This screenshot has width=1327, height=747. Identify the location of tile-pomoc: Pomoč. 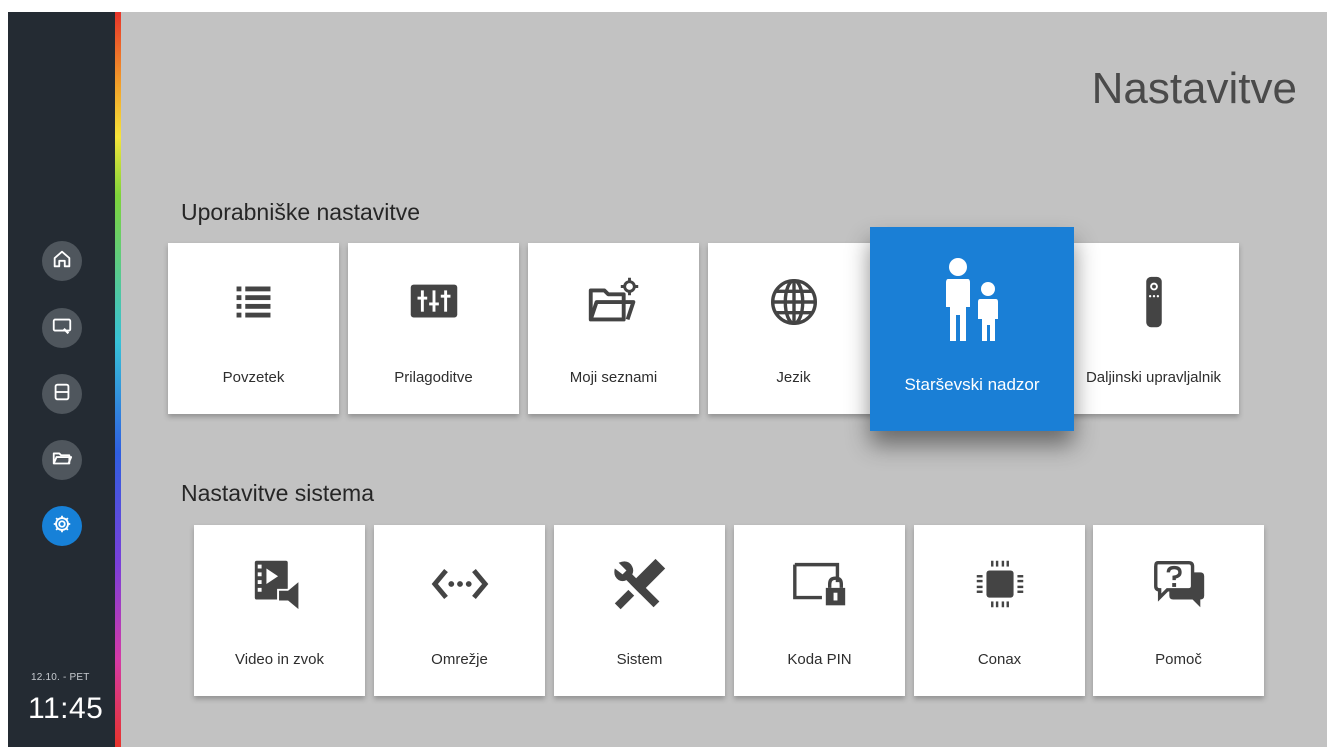
(1178, 610).